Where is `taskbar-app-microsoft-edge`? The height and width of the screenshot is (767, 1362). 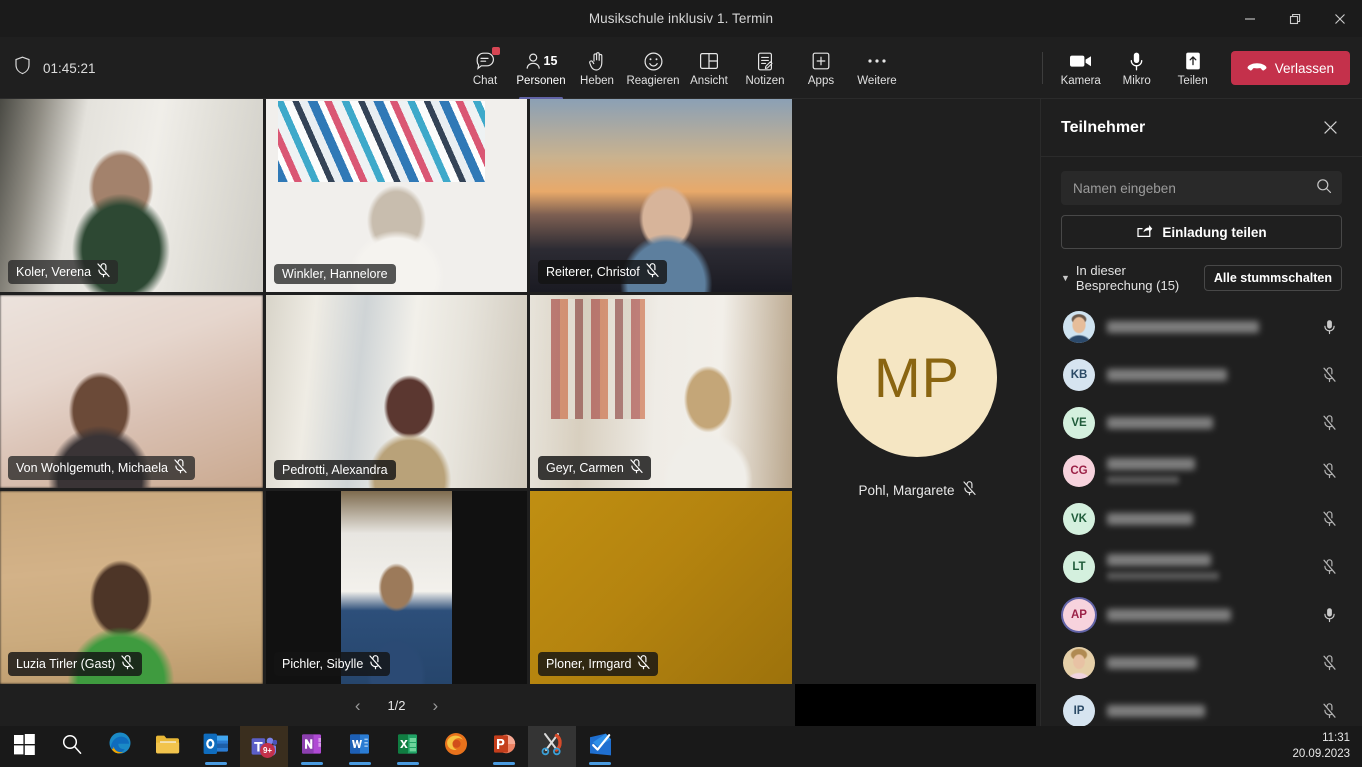 taskbar-app-microsoft-edge is located at coordinates (120, 746).